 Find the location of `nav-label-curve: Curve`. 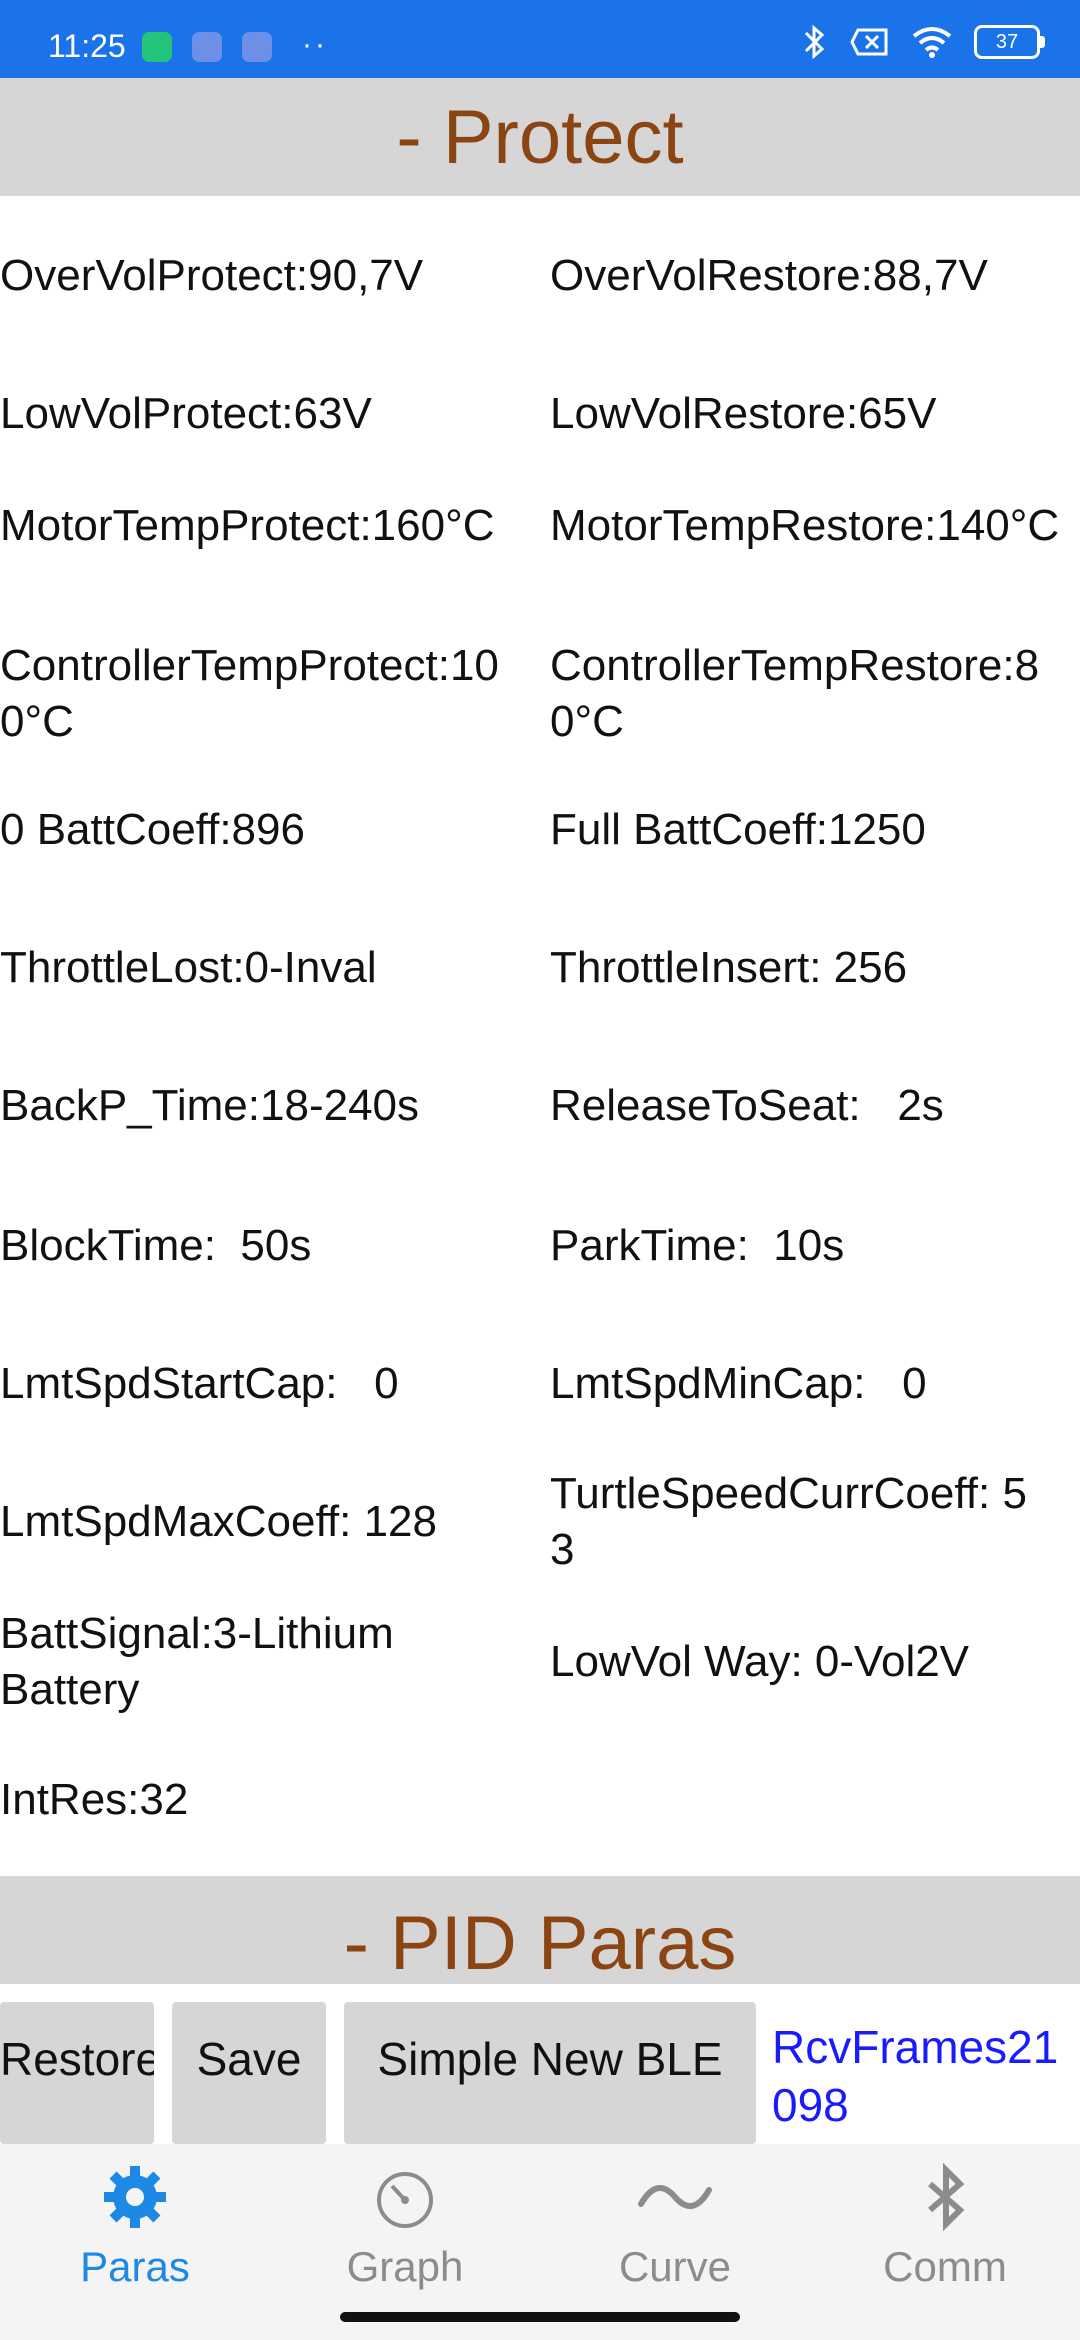

nav-label-curve: Curve is located at coordinates (675, 2266).